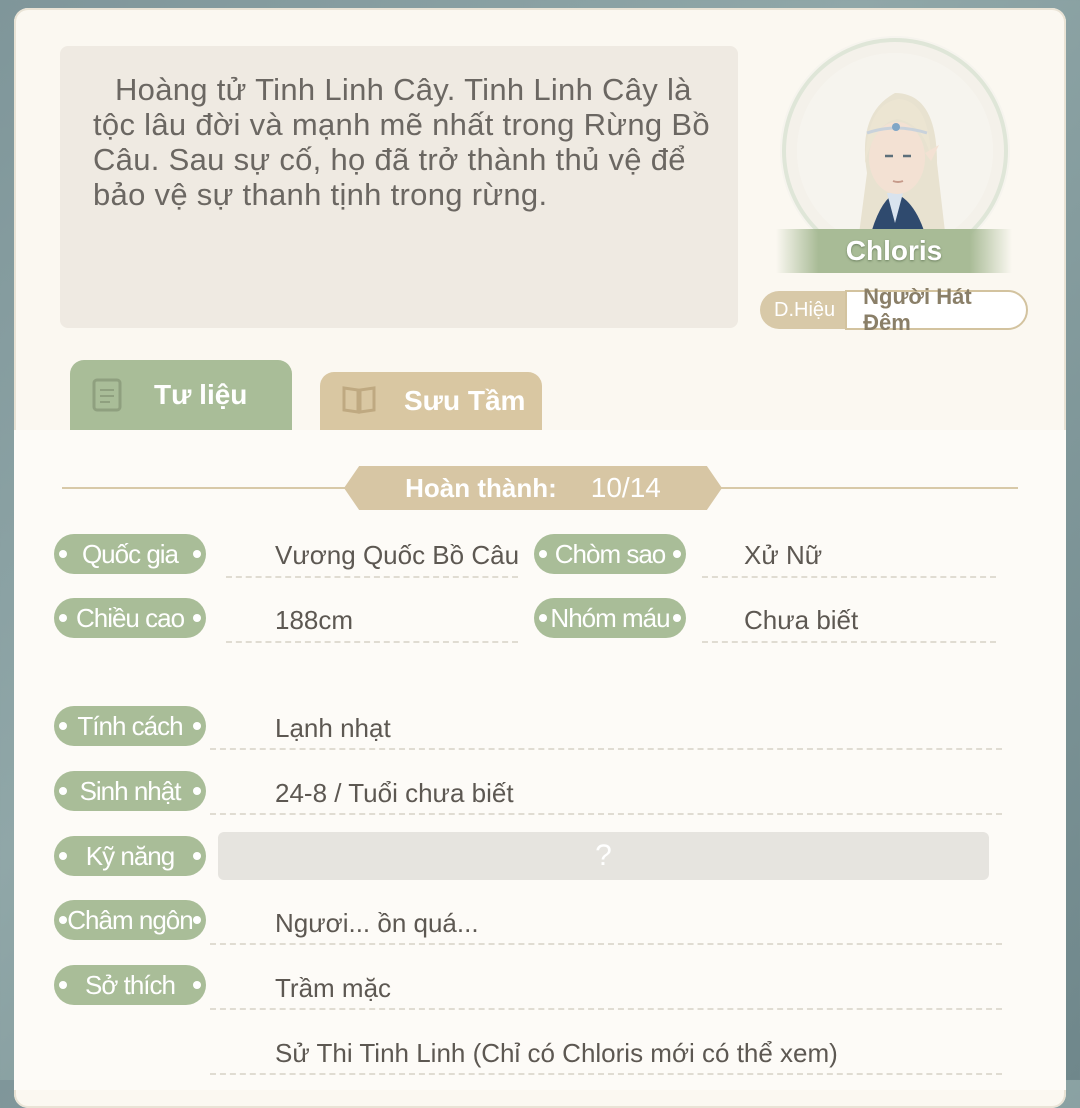 This screenshot has width=1080, height=1108. What do you see at coordinates (130, 856) in the screenshot?
I see `label-skill: Kỹ năng` at bounding box center [130, 856].